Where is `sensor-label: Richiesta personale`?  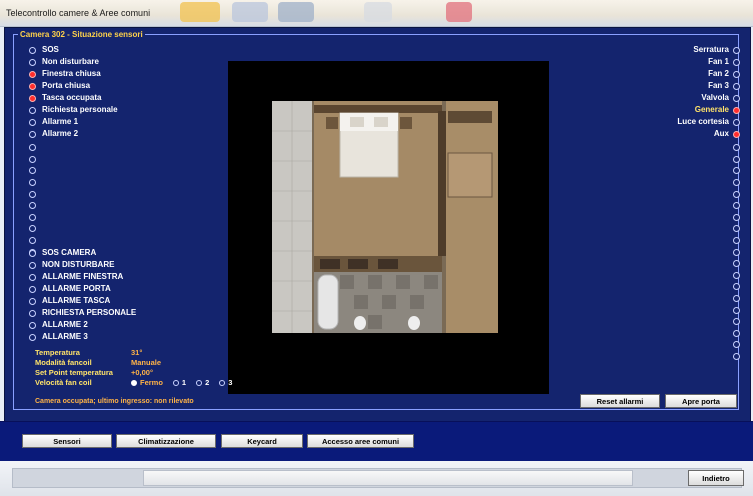
sensor-label: Richiesta personale is located at coordinates (80, 109).